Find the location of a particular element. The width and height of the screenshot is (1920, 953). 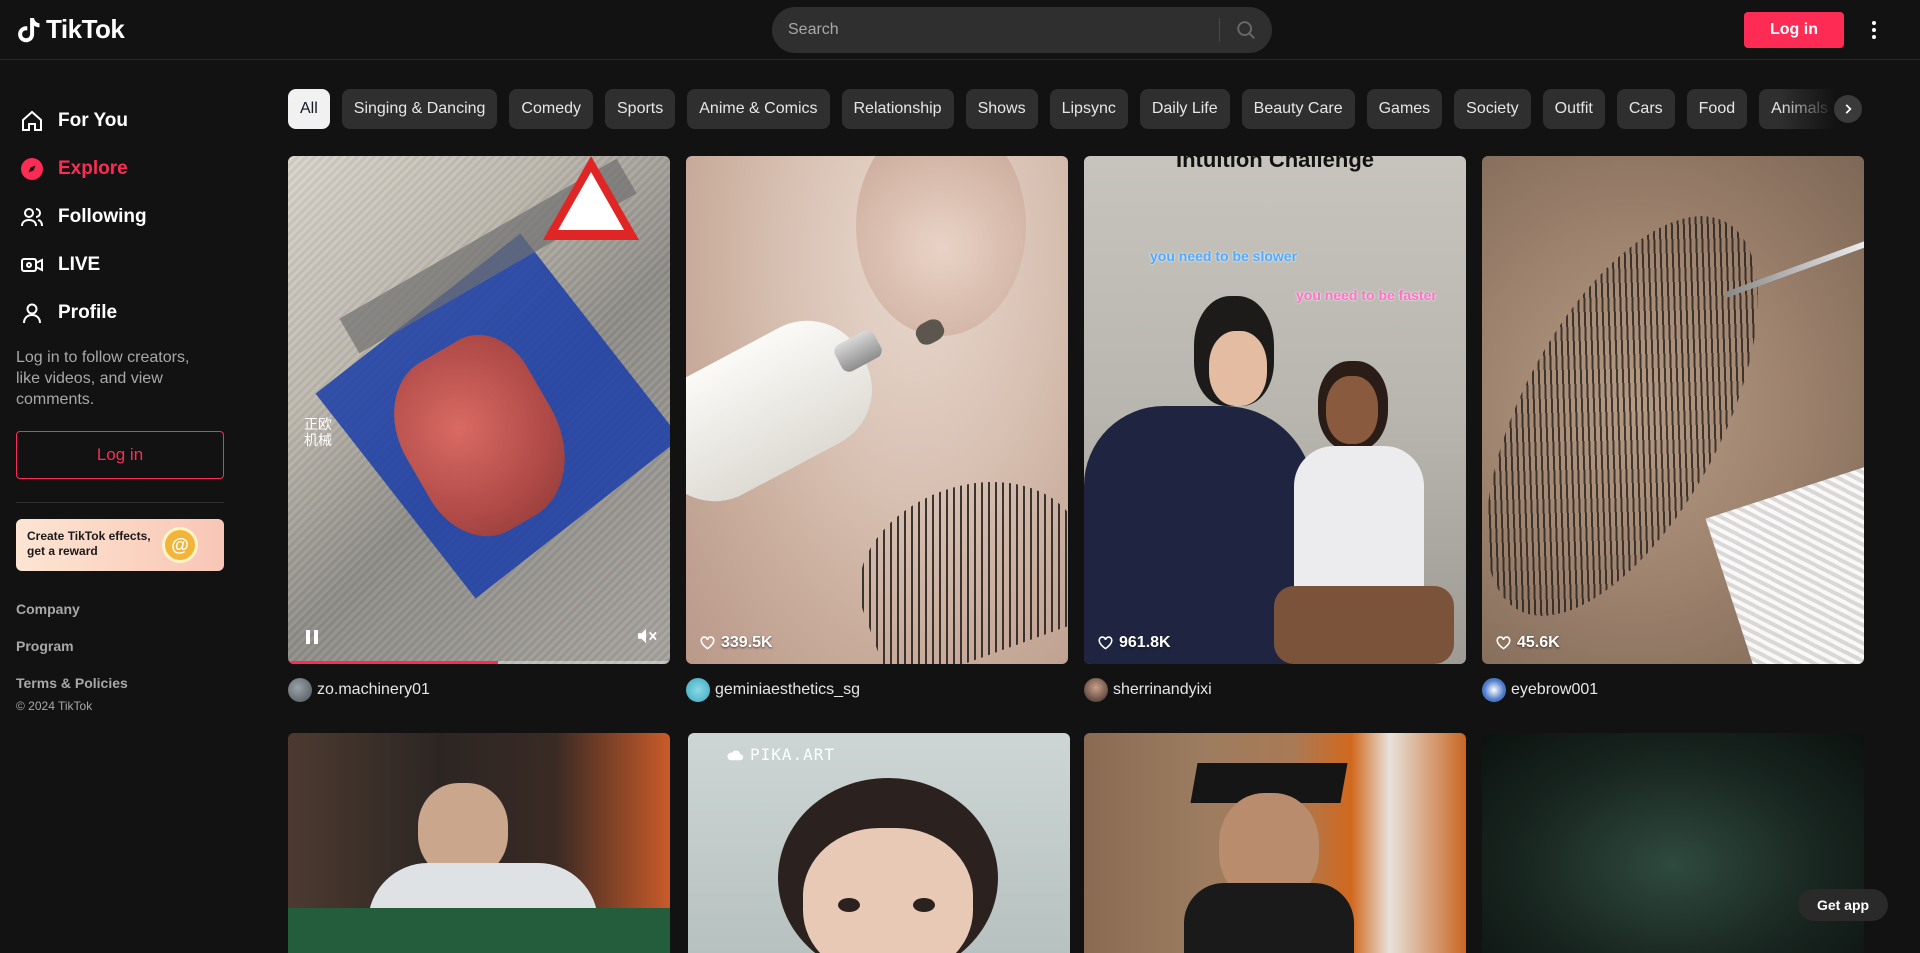

sidebar-item-label: Following is located at coordinates (102, 216).